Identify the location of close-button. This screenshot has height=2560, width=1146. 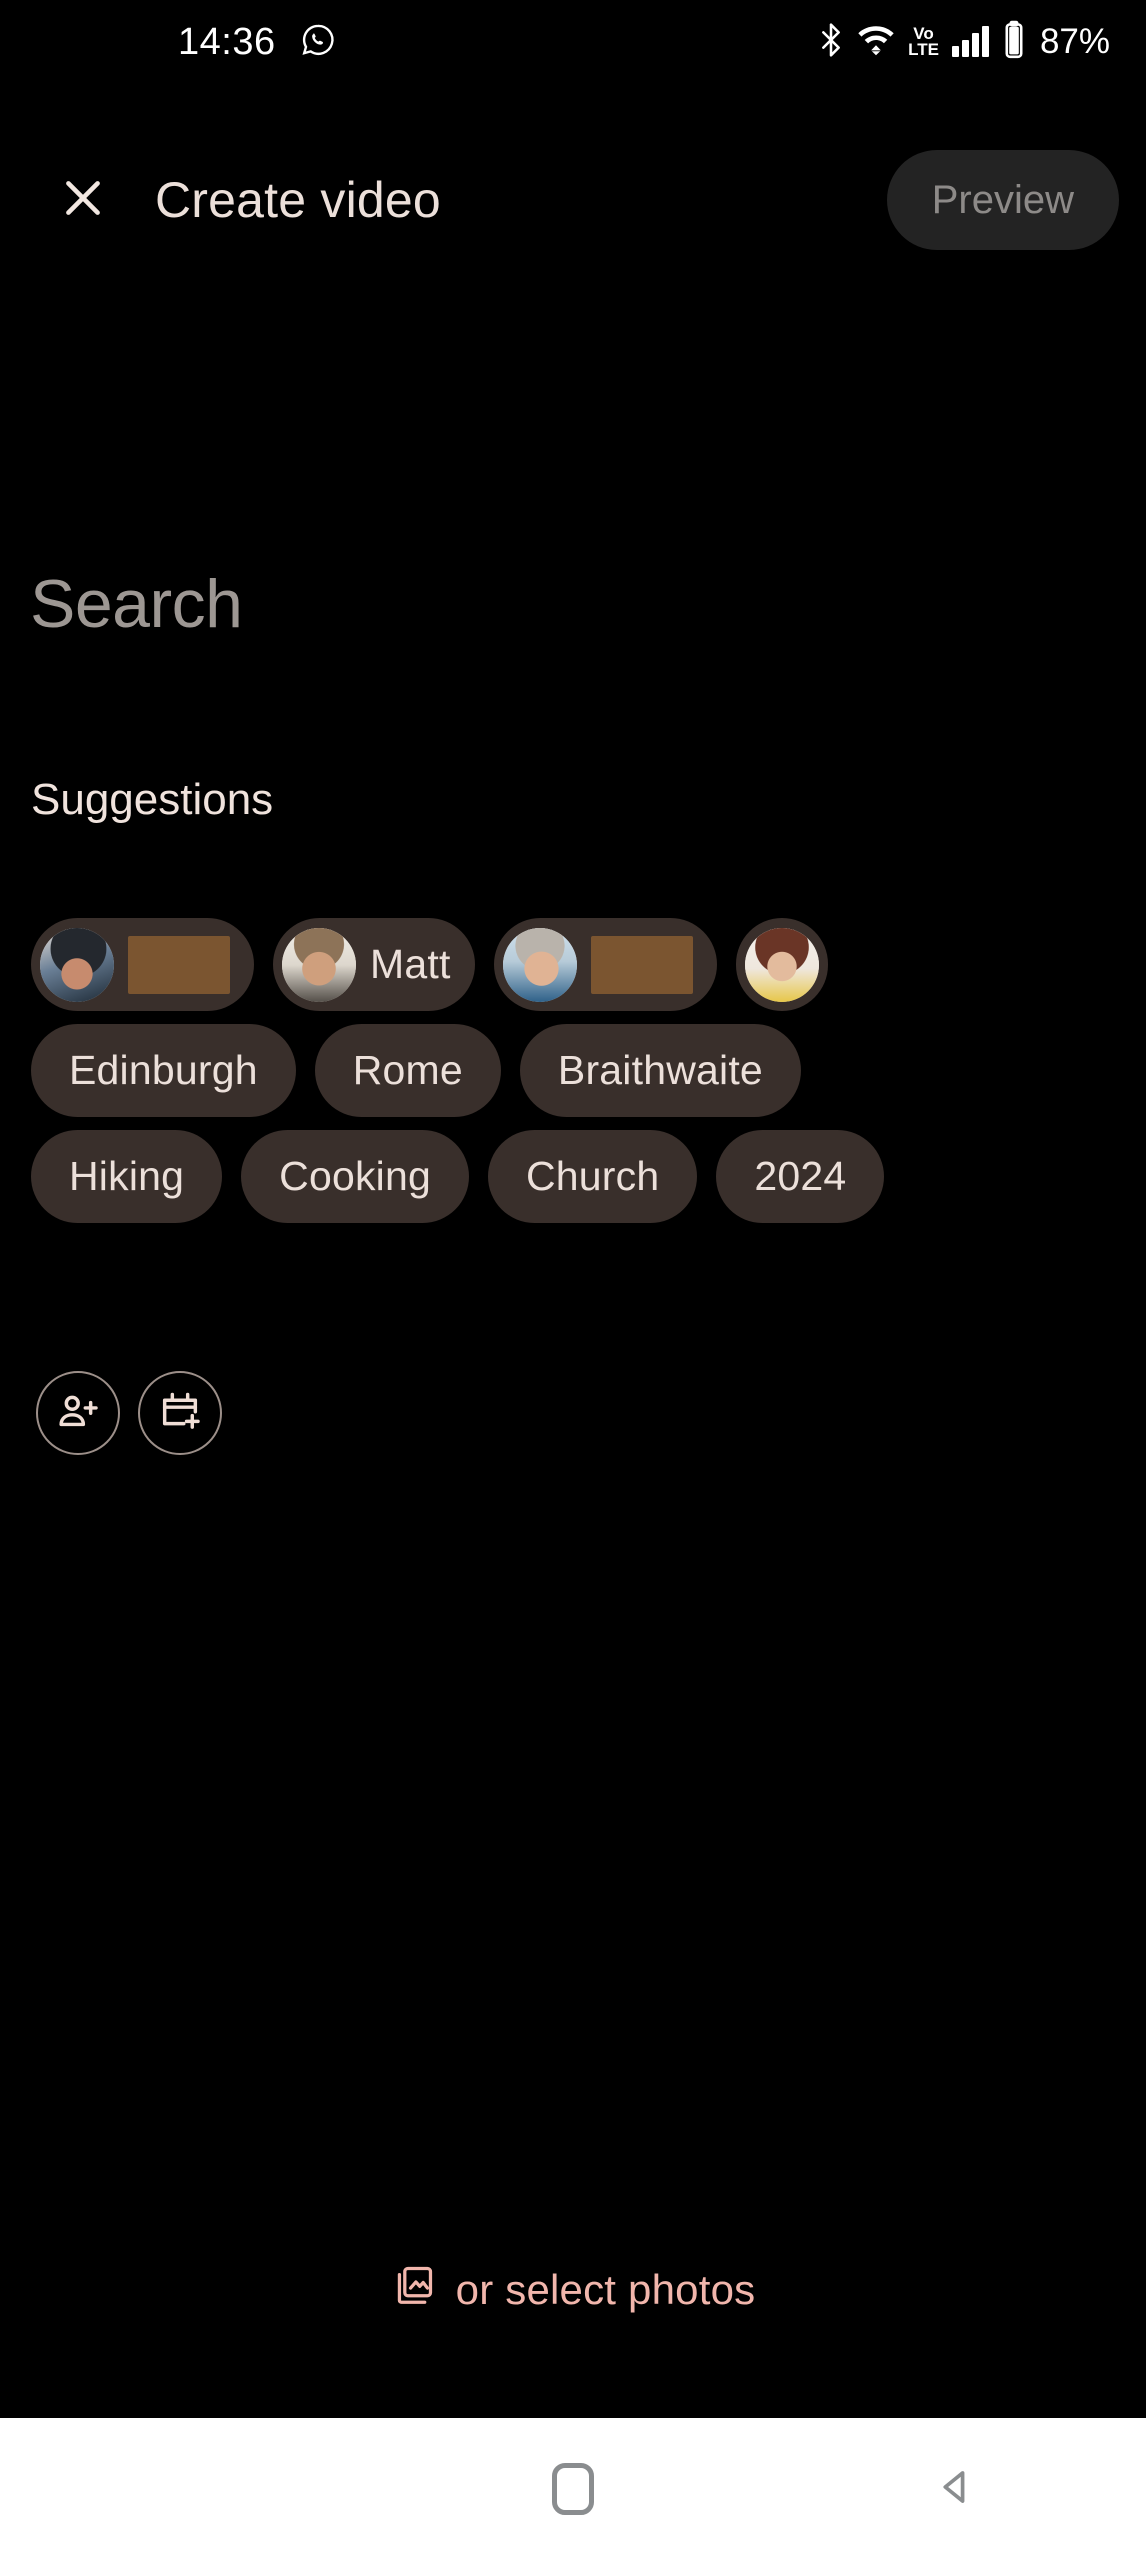
(83, 200).